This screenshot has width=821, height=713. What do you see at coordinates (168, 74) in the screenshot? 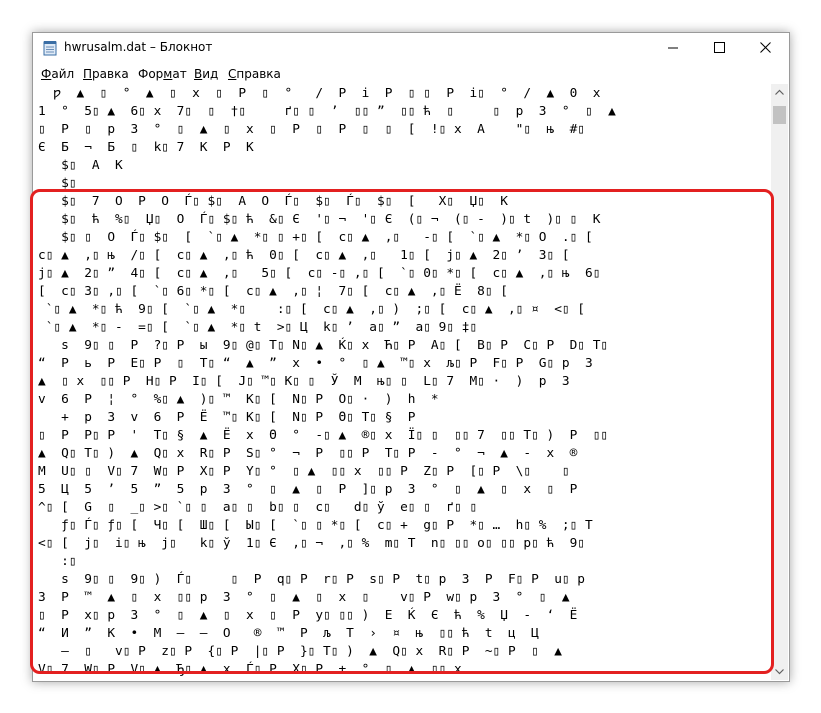
I see `menu-format-accel: м` at bounding box center [168, 74].